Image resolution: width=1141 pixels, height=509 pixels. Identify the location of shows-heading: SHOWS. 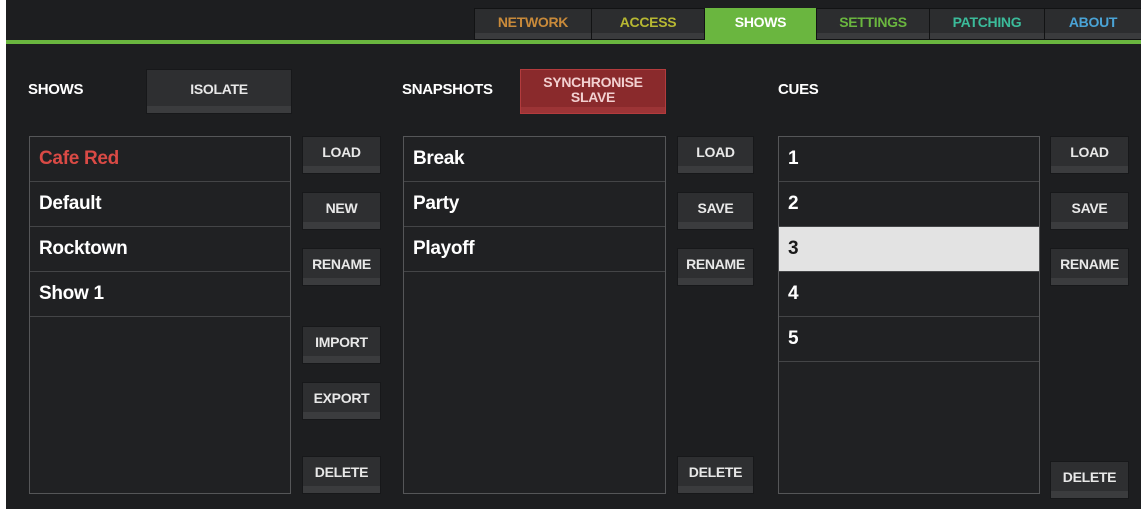
(56, 89).